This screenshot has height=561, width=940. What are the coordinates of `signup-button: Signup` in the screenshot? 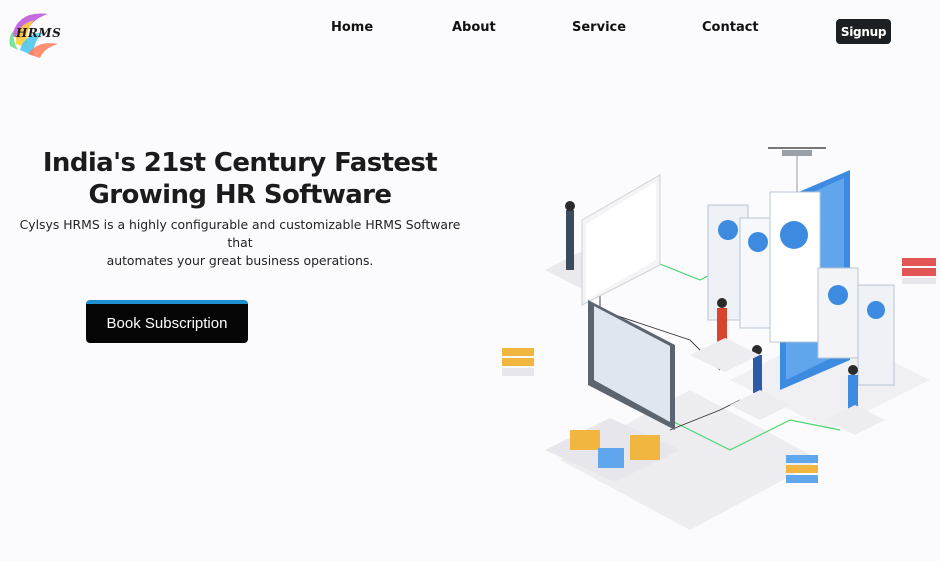 It's located at (863, 31).